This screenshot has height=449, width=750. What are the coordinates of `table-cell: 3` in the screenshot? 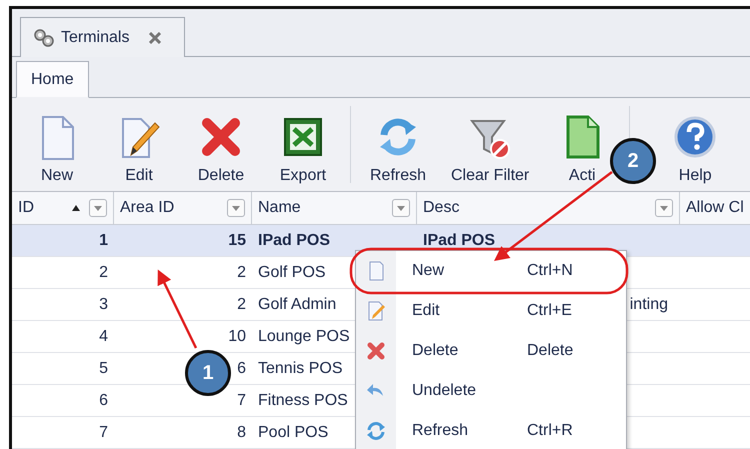 It's located at (103, 305).